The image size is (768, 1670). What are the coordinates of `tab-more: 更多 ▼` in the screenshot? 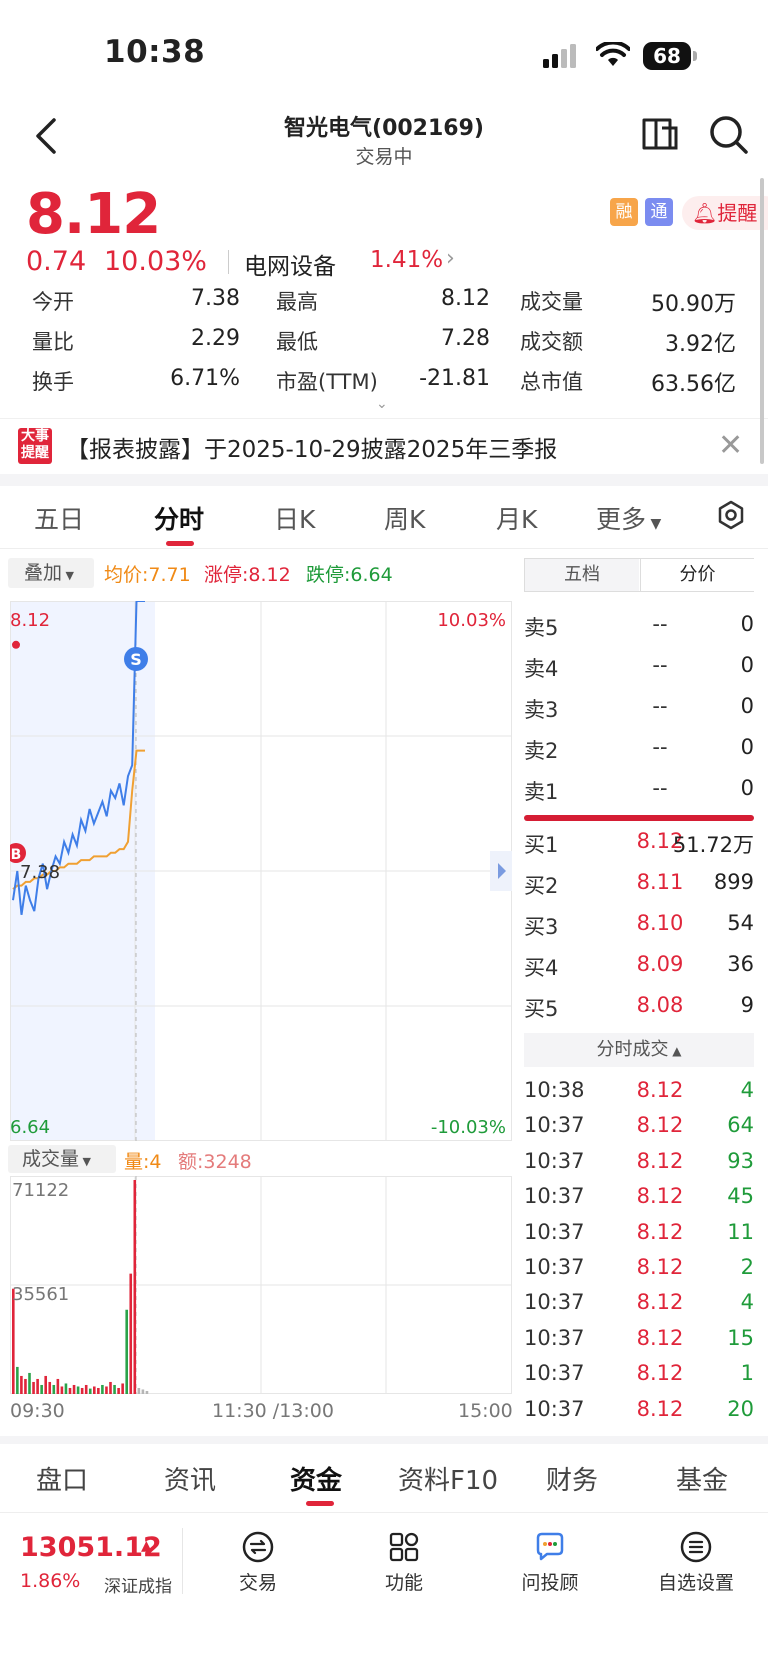 It's located at (628, 518).